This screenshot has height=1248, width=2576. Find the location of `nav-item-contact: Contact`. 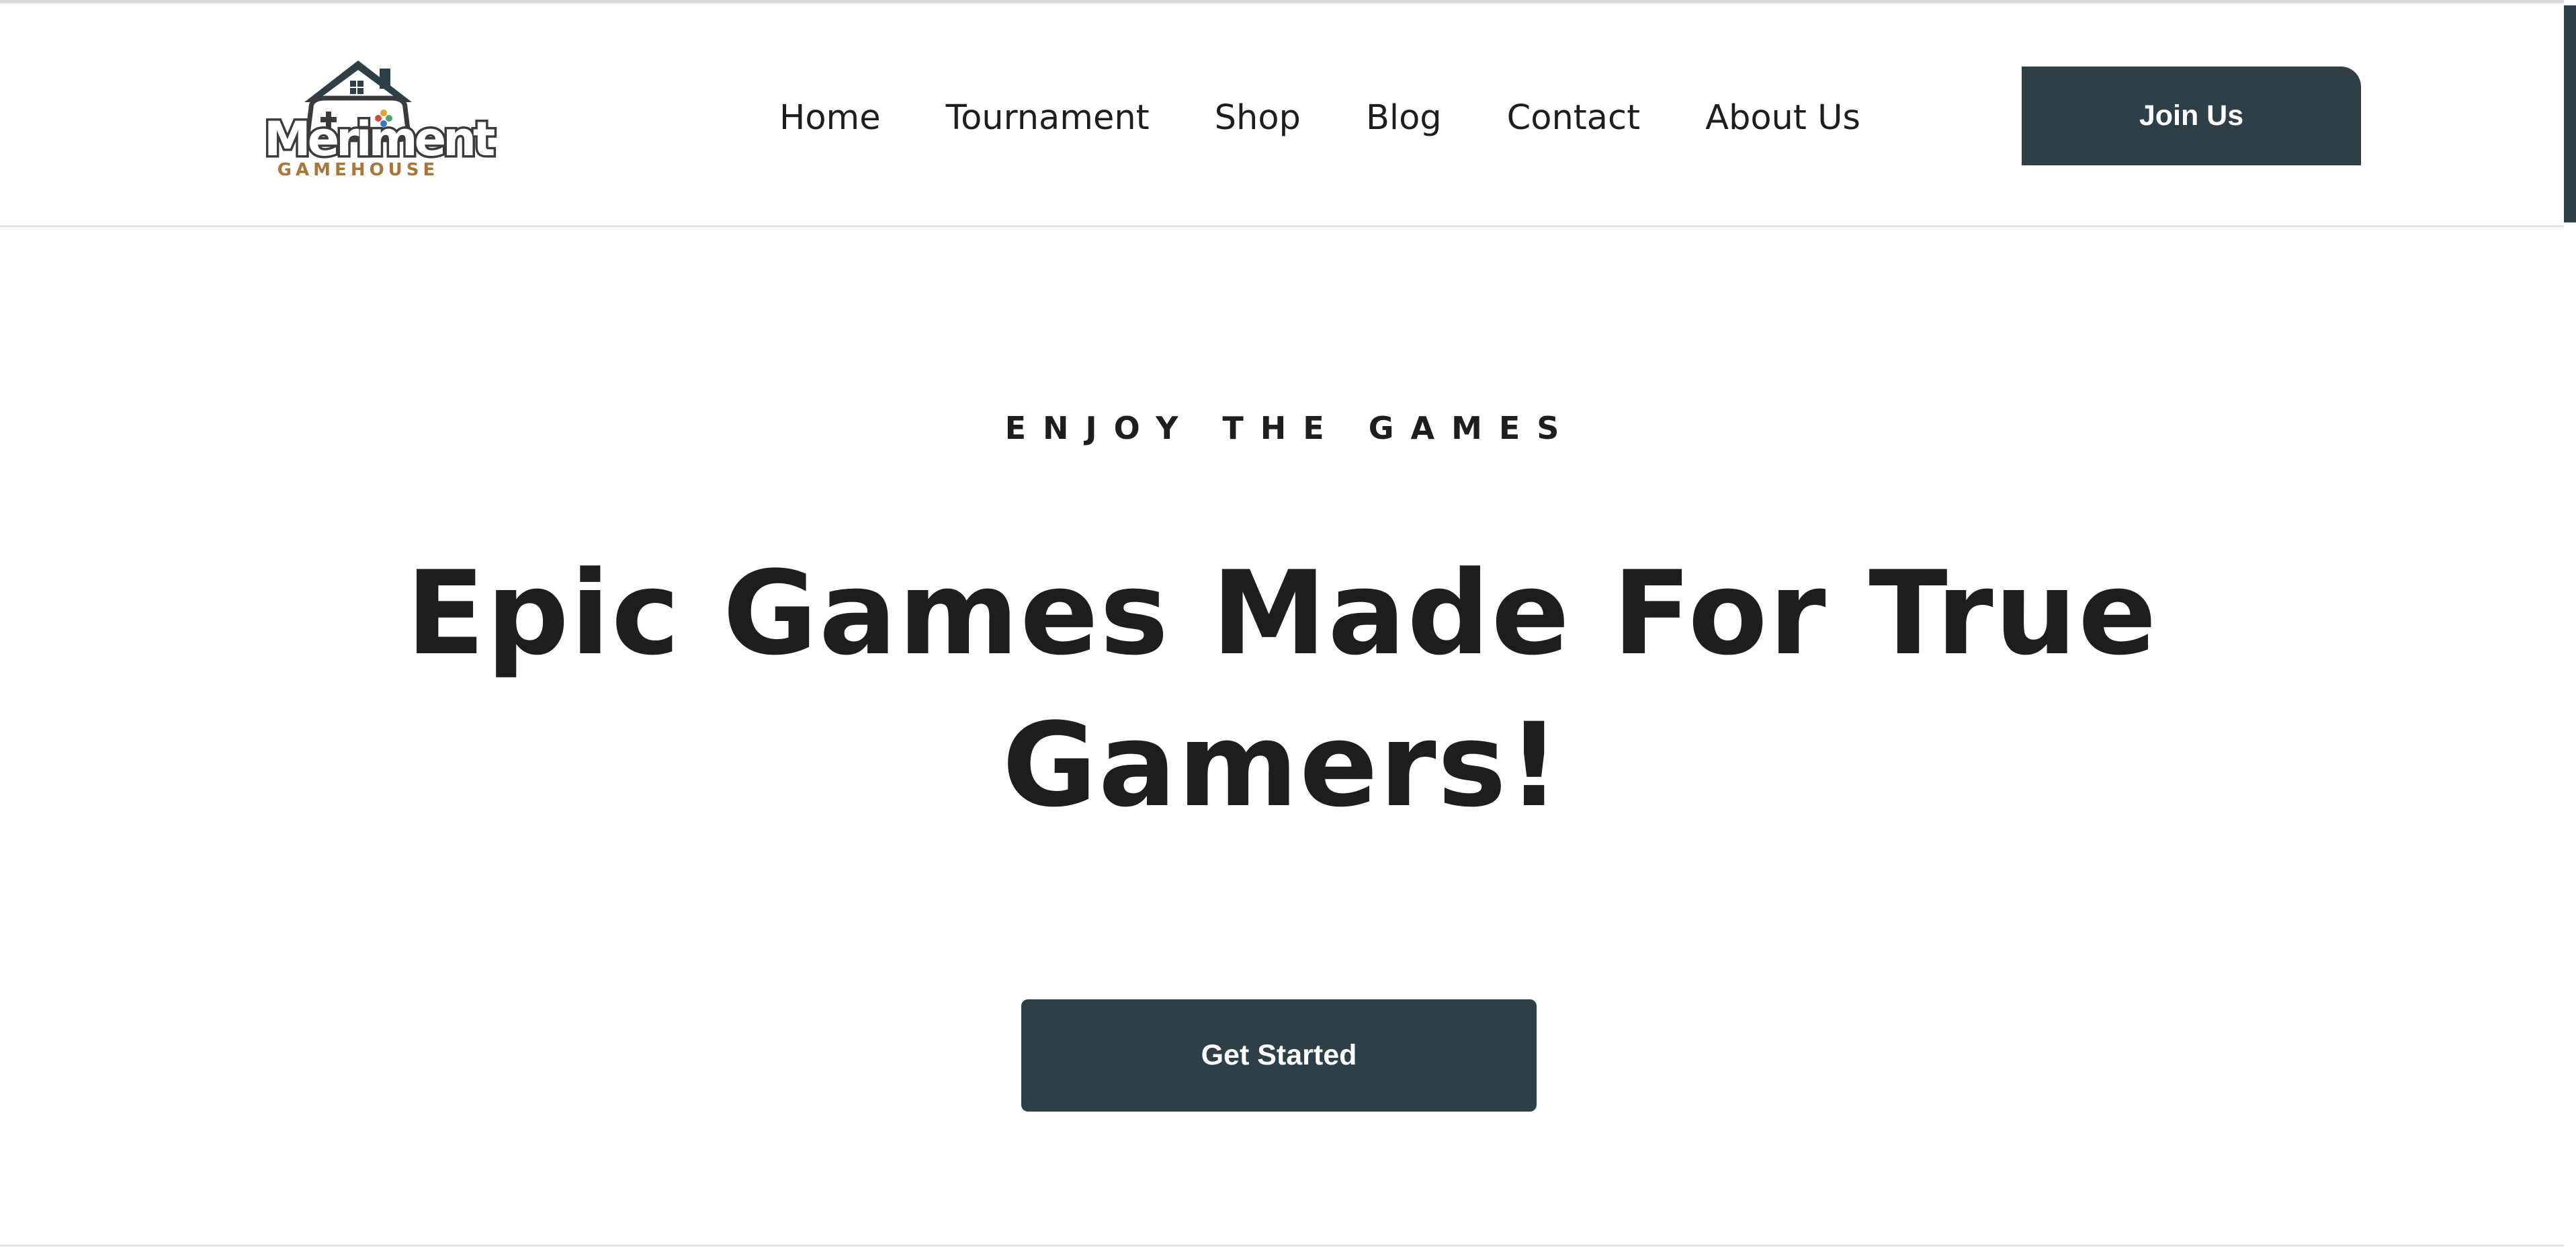

nav-item-contact: Contact is located at coordinates (1573, 118).